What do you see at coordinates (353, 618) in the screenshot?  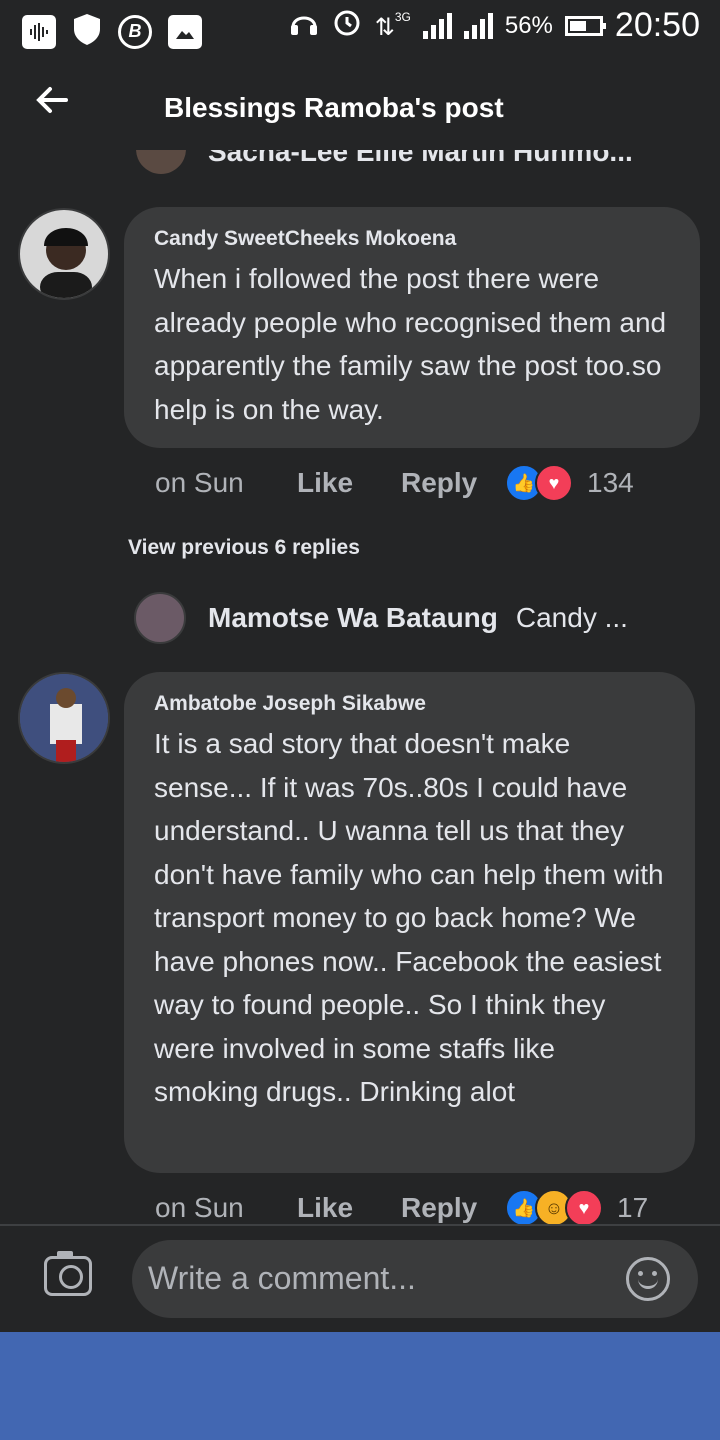 I see `reply-author: Mamotse Wa Bataung` at bounding box center [353, 618].